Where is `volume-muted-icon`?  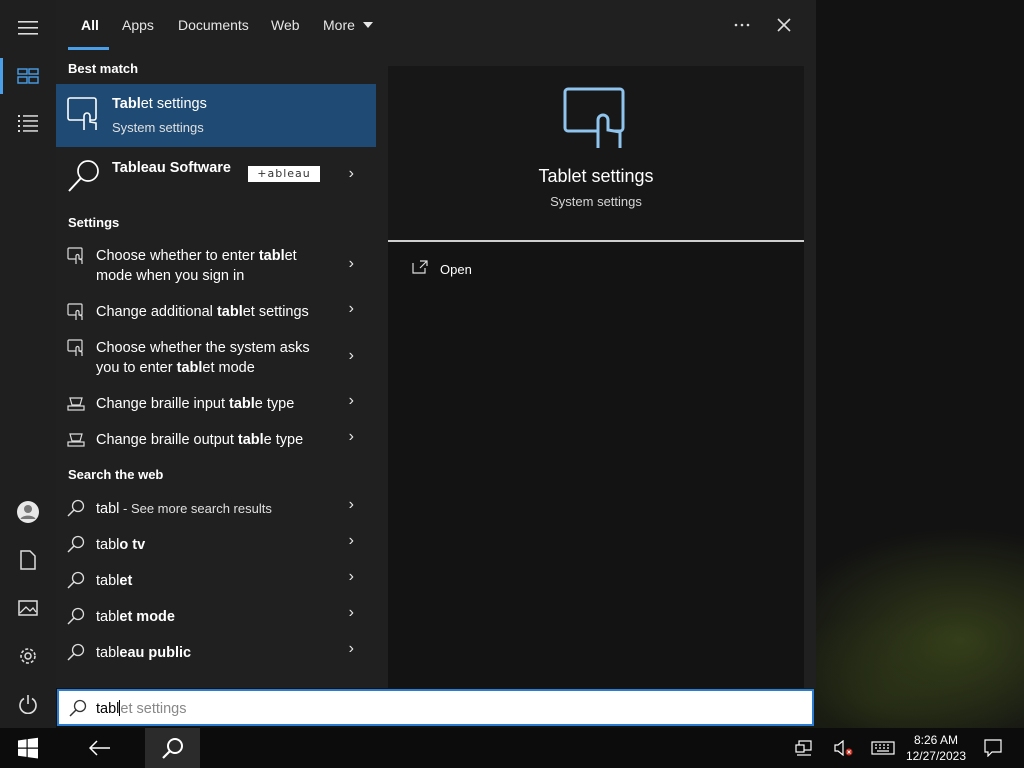
volume-muted-icon is located at coordinates (843, 748).